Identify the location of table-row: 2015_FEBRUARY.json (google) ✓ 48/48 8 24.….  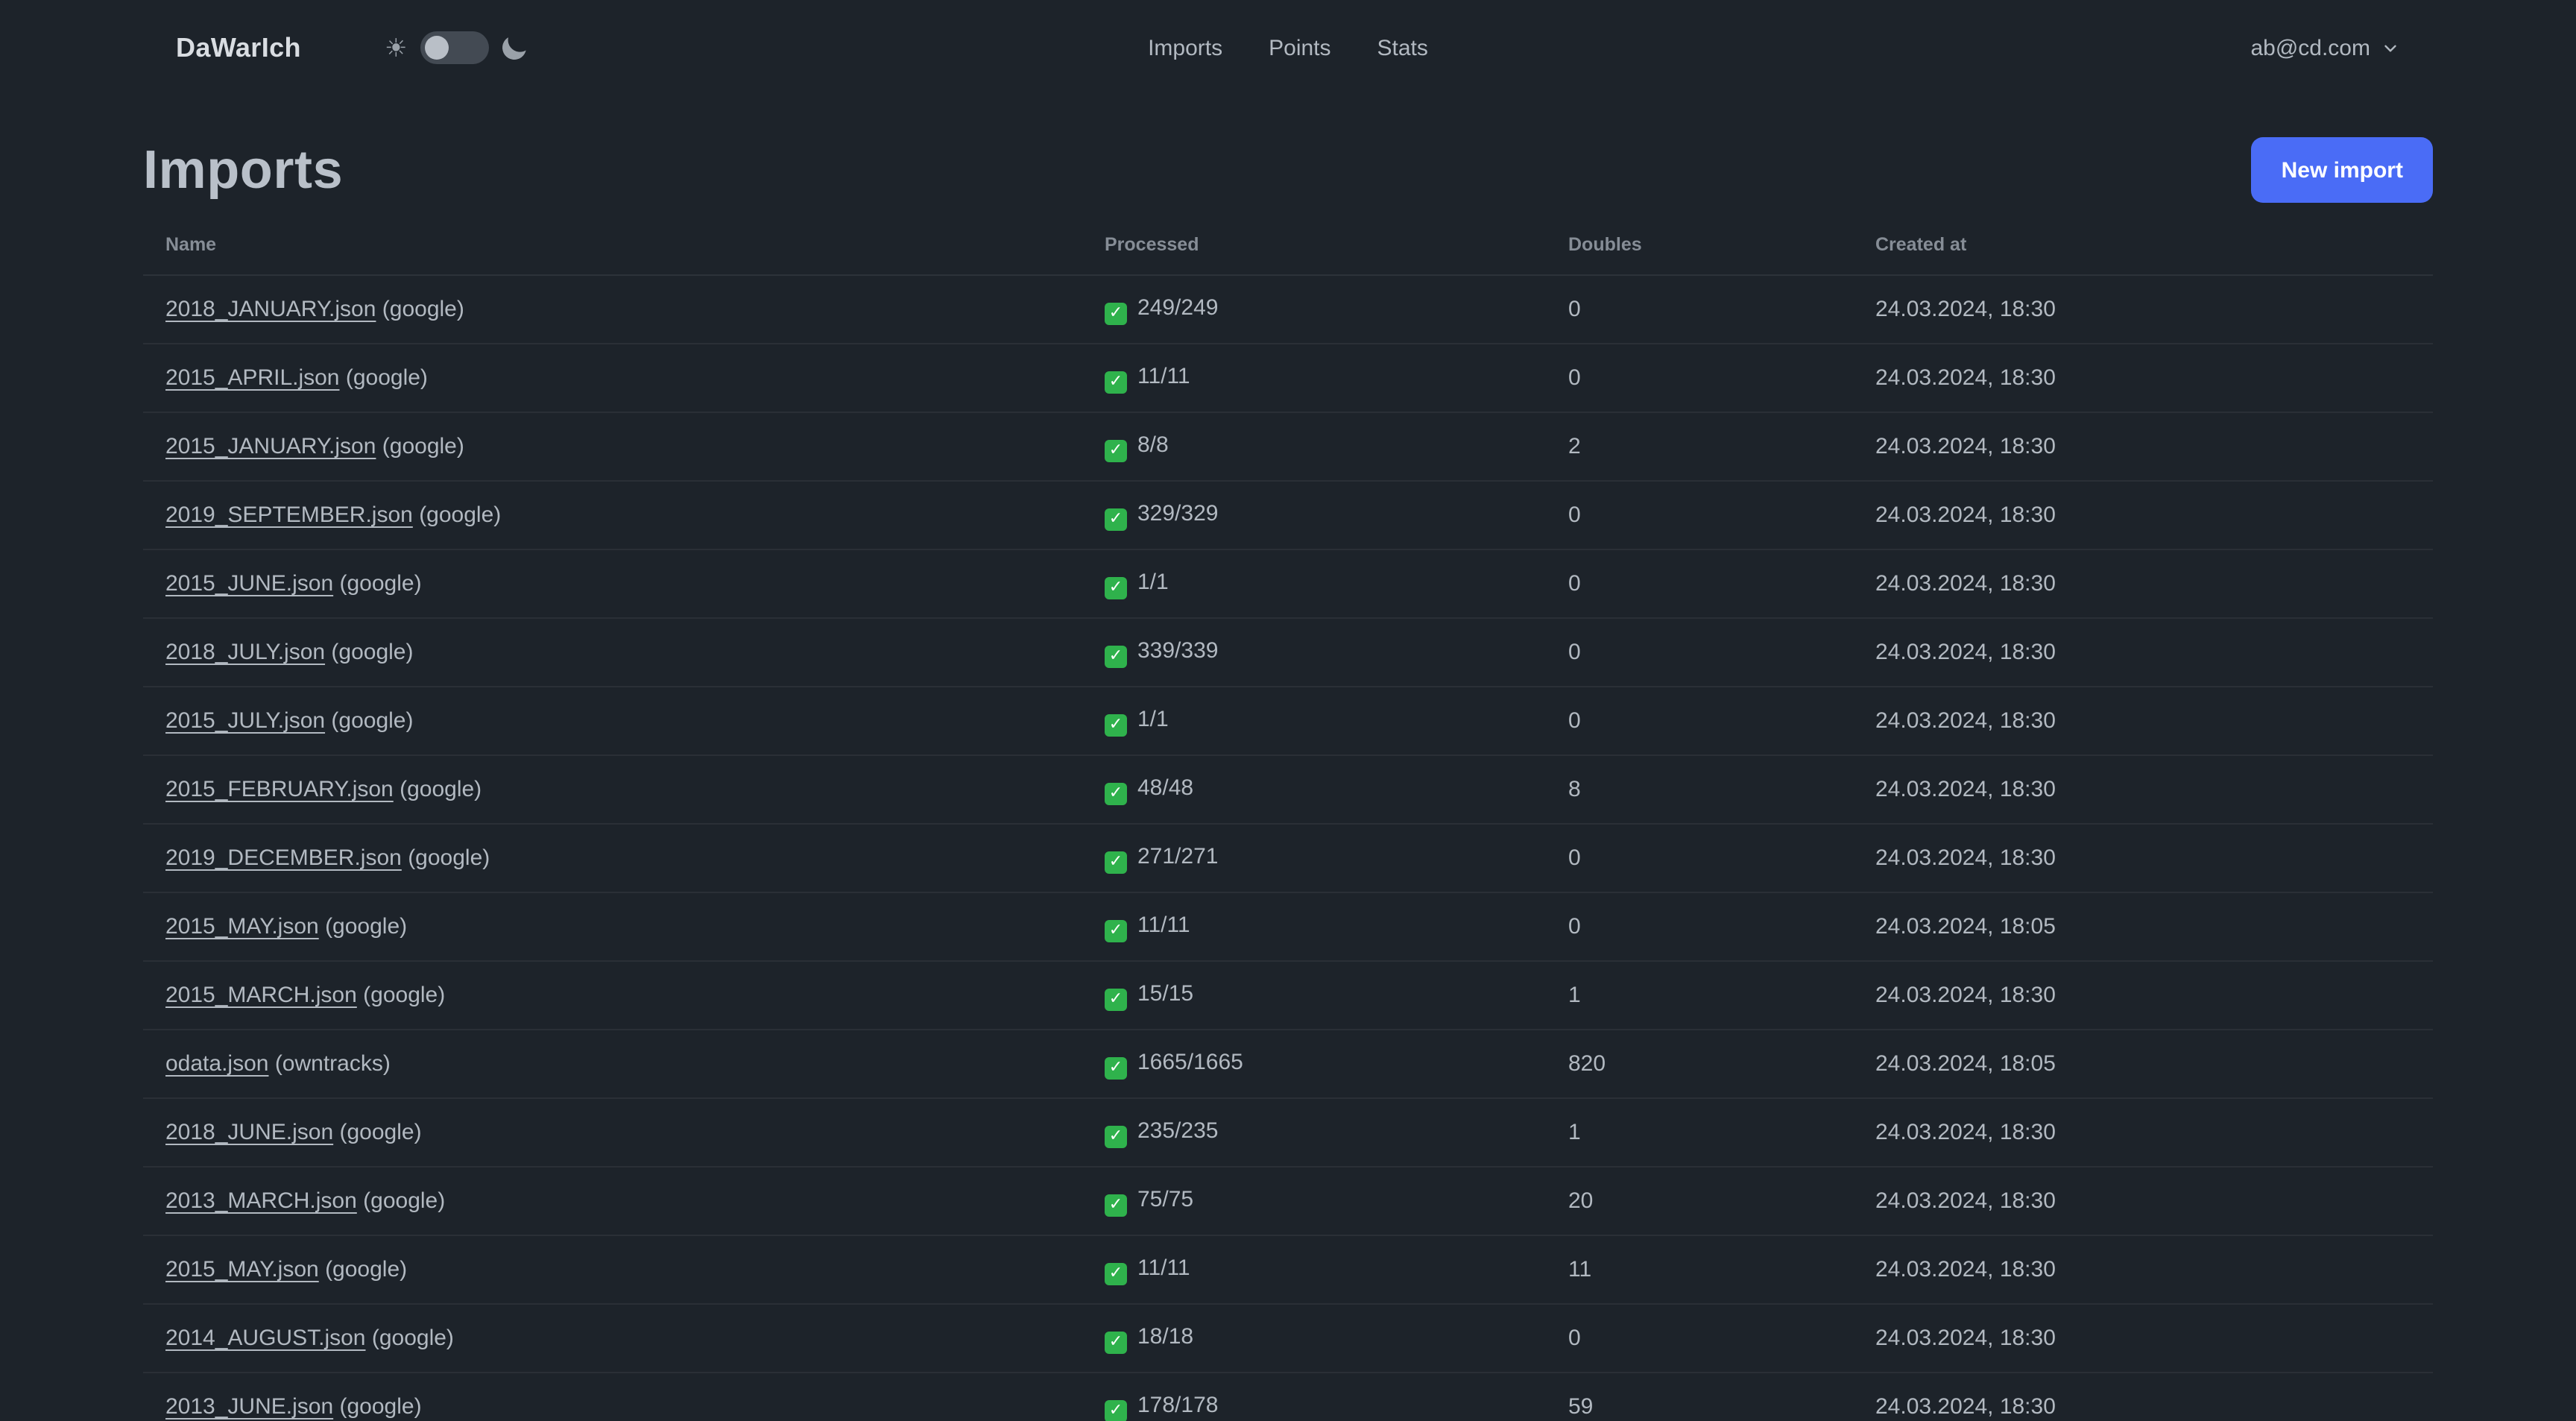
(1288, 790).